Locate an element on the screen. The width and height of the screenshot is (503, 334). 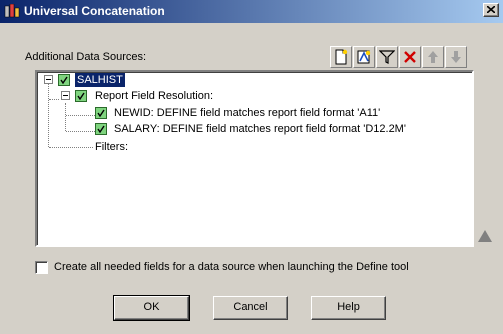
window-title: Universal Concatenation is located at coordinates (94, 11).